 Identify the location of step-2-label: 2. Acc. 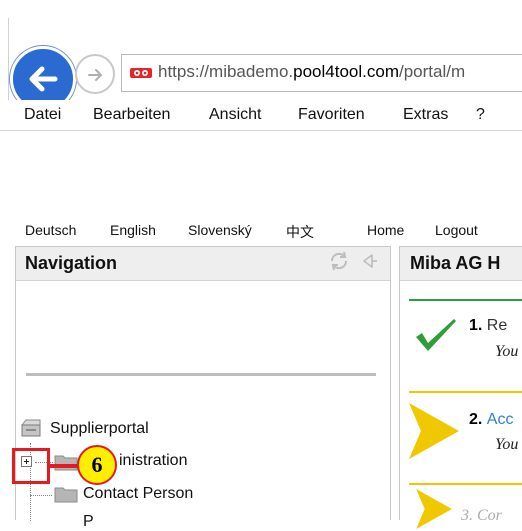
(491, 420).